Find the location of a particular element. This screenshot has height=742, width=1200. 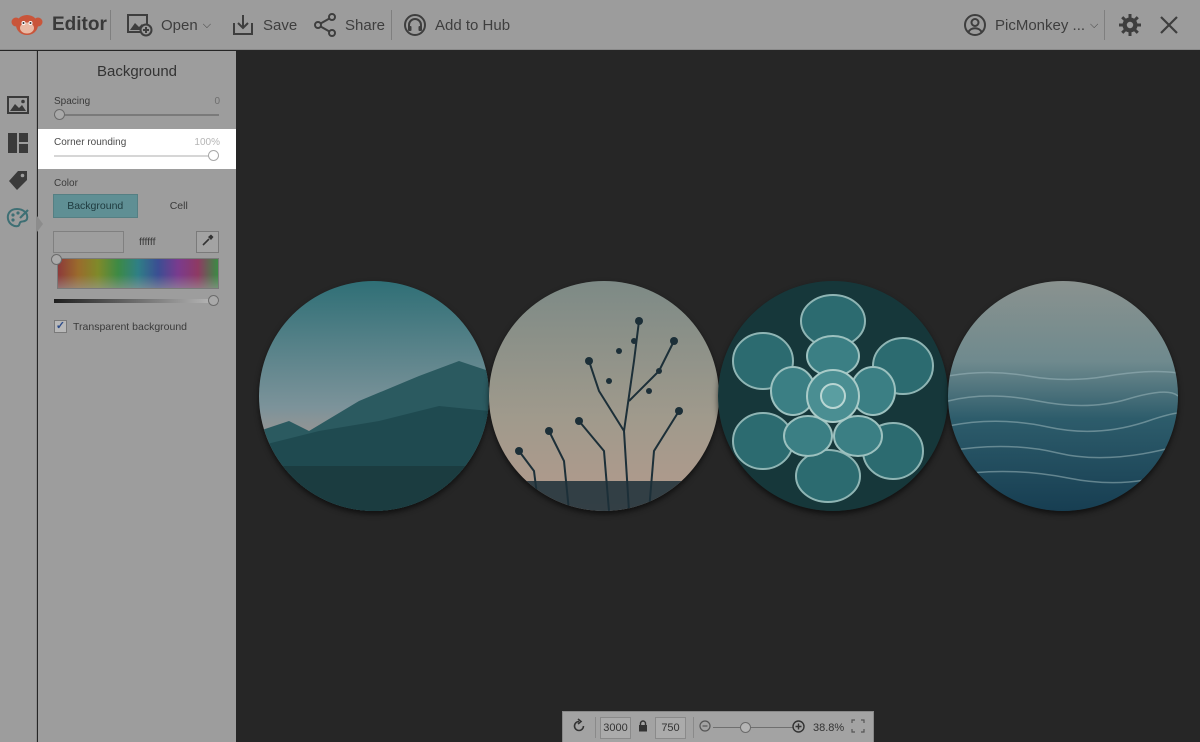

cell-tab: Cell is located at coordinates (179, 206).